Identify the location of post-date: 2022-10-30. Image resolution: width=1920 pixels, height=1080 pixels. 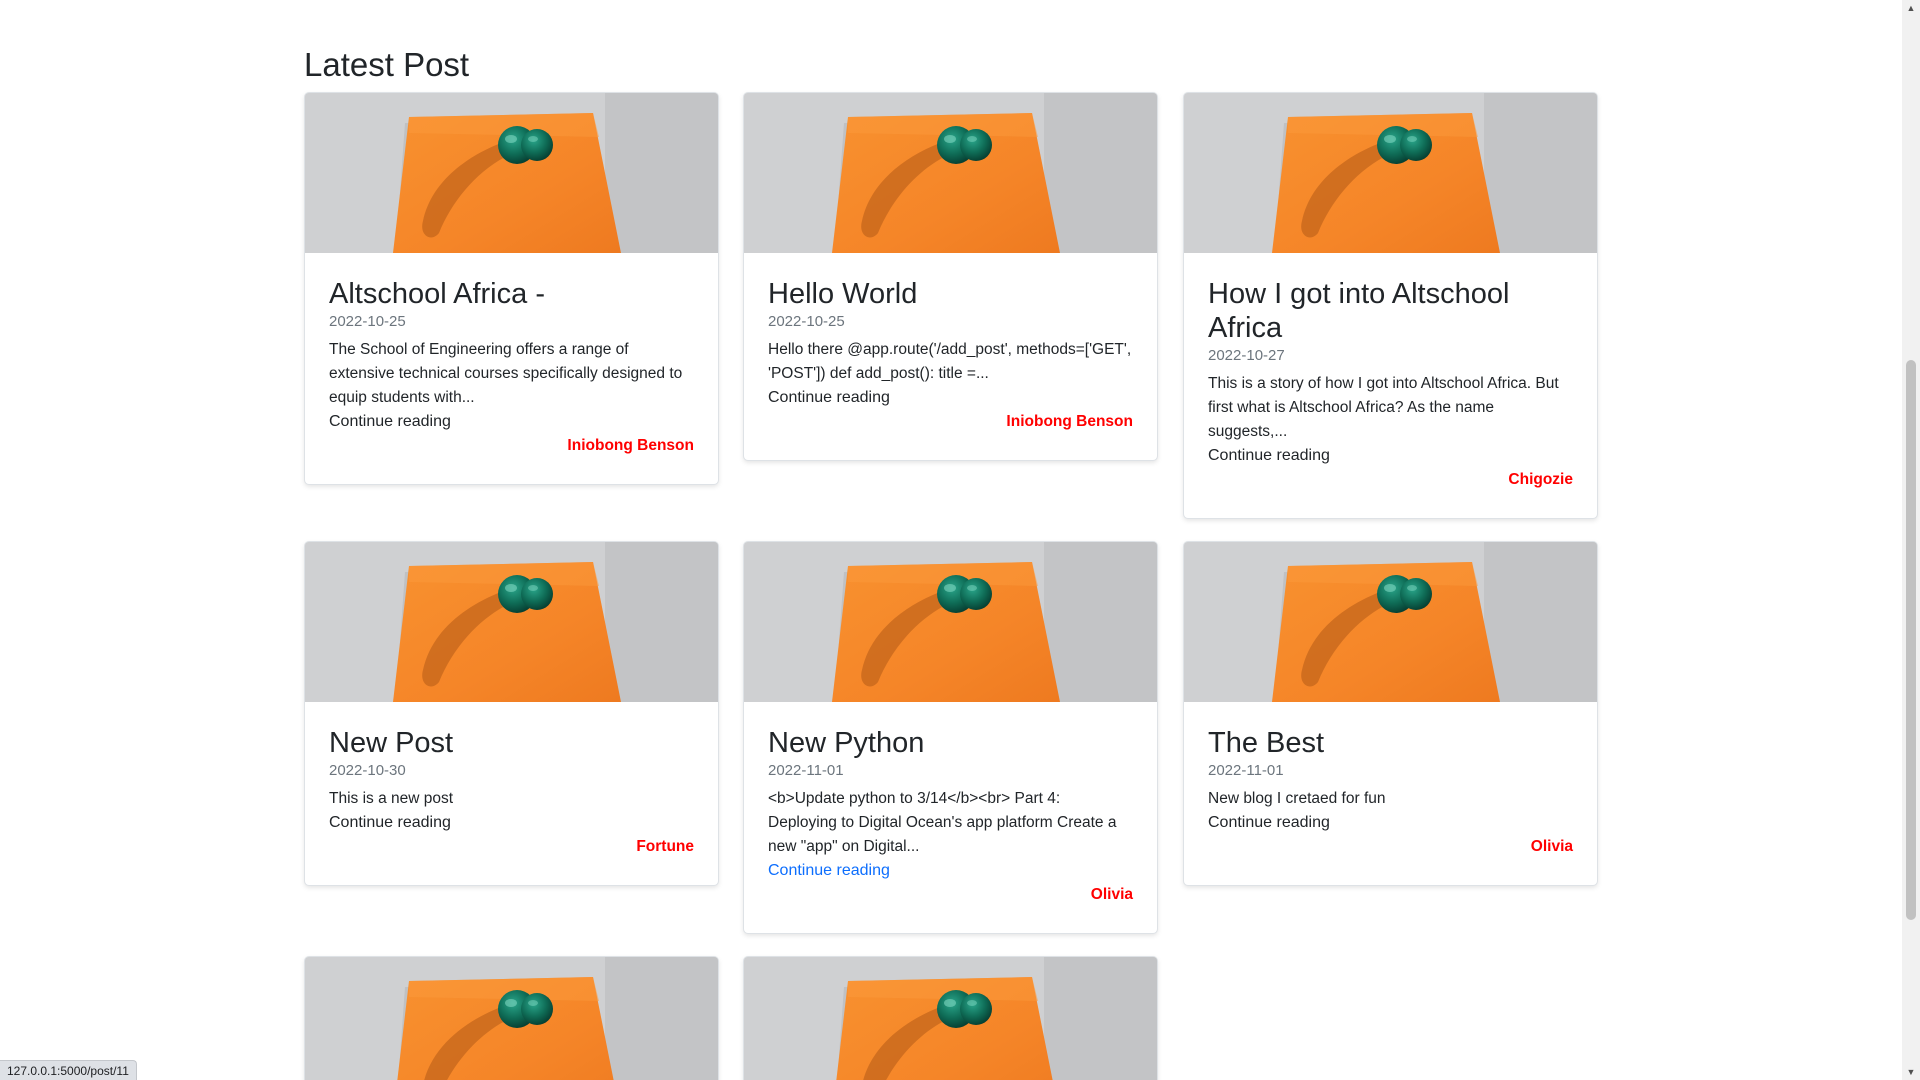
(367, 770).